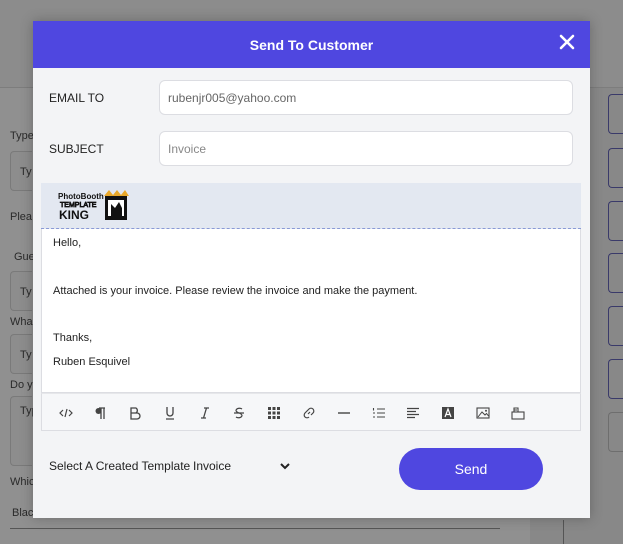 This screenshot has height=544, width=623. I want to click on body-greeting: Hello,, so click(67, 243).